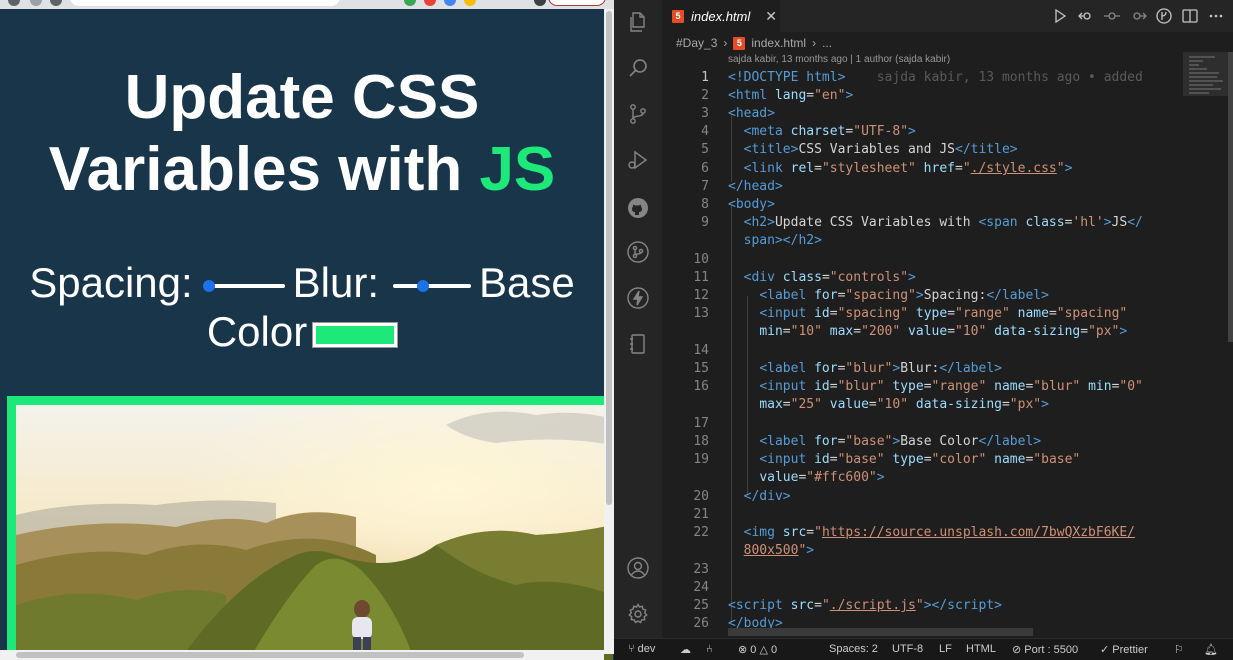 This screenshot has width=1233, height=660. I want to click on branch-indicator: ⑂ dev, so click(641, 649).